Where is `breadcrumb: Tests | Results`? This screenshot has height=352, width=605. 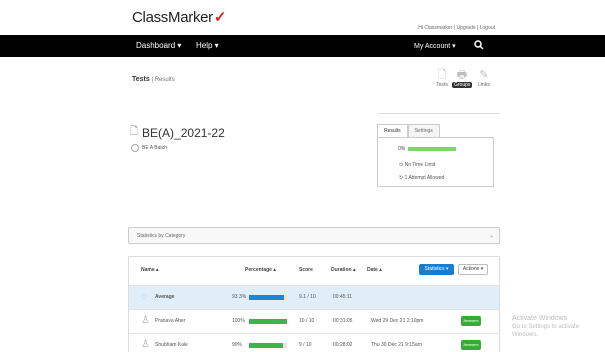 breadcrumb: Tests | Results is located at coordinates (153, 79).